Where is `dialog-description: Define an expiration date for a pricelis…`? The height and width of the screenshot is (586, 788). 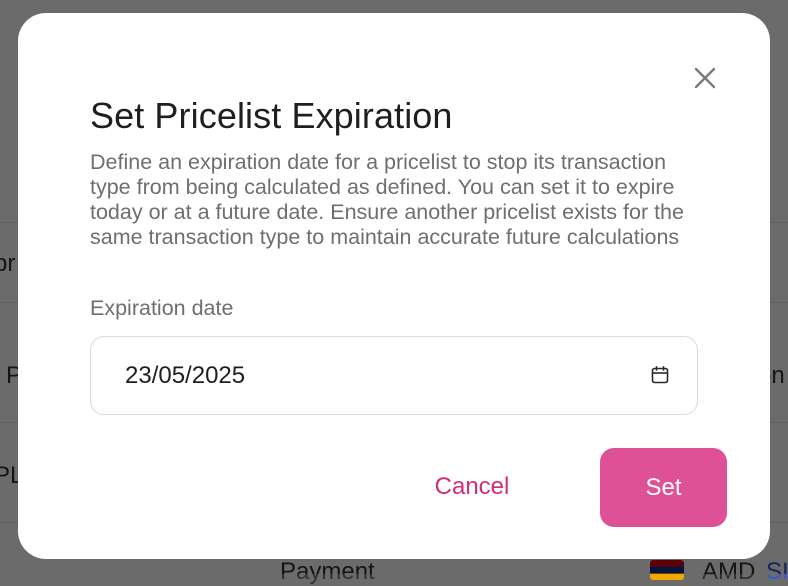
dialog-description: Define an expiration date for a pricelis… is located at coordinates (387, 199).